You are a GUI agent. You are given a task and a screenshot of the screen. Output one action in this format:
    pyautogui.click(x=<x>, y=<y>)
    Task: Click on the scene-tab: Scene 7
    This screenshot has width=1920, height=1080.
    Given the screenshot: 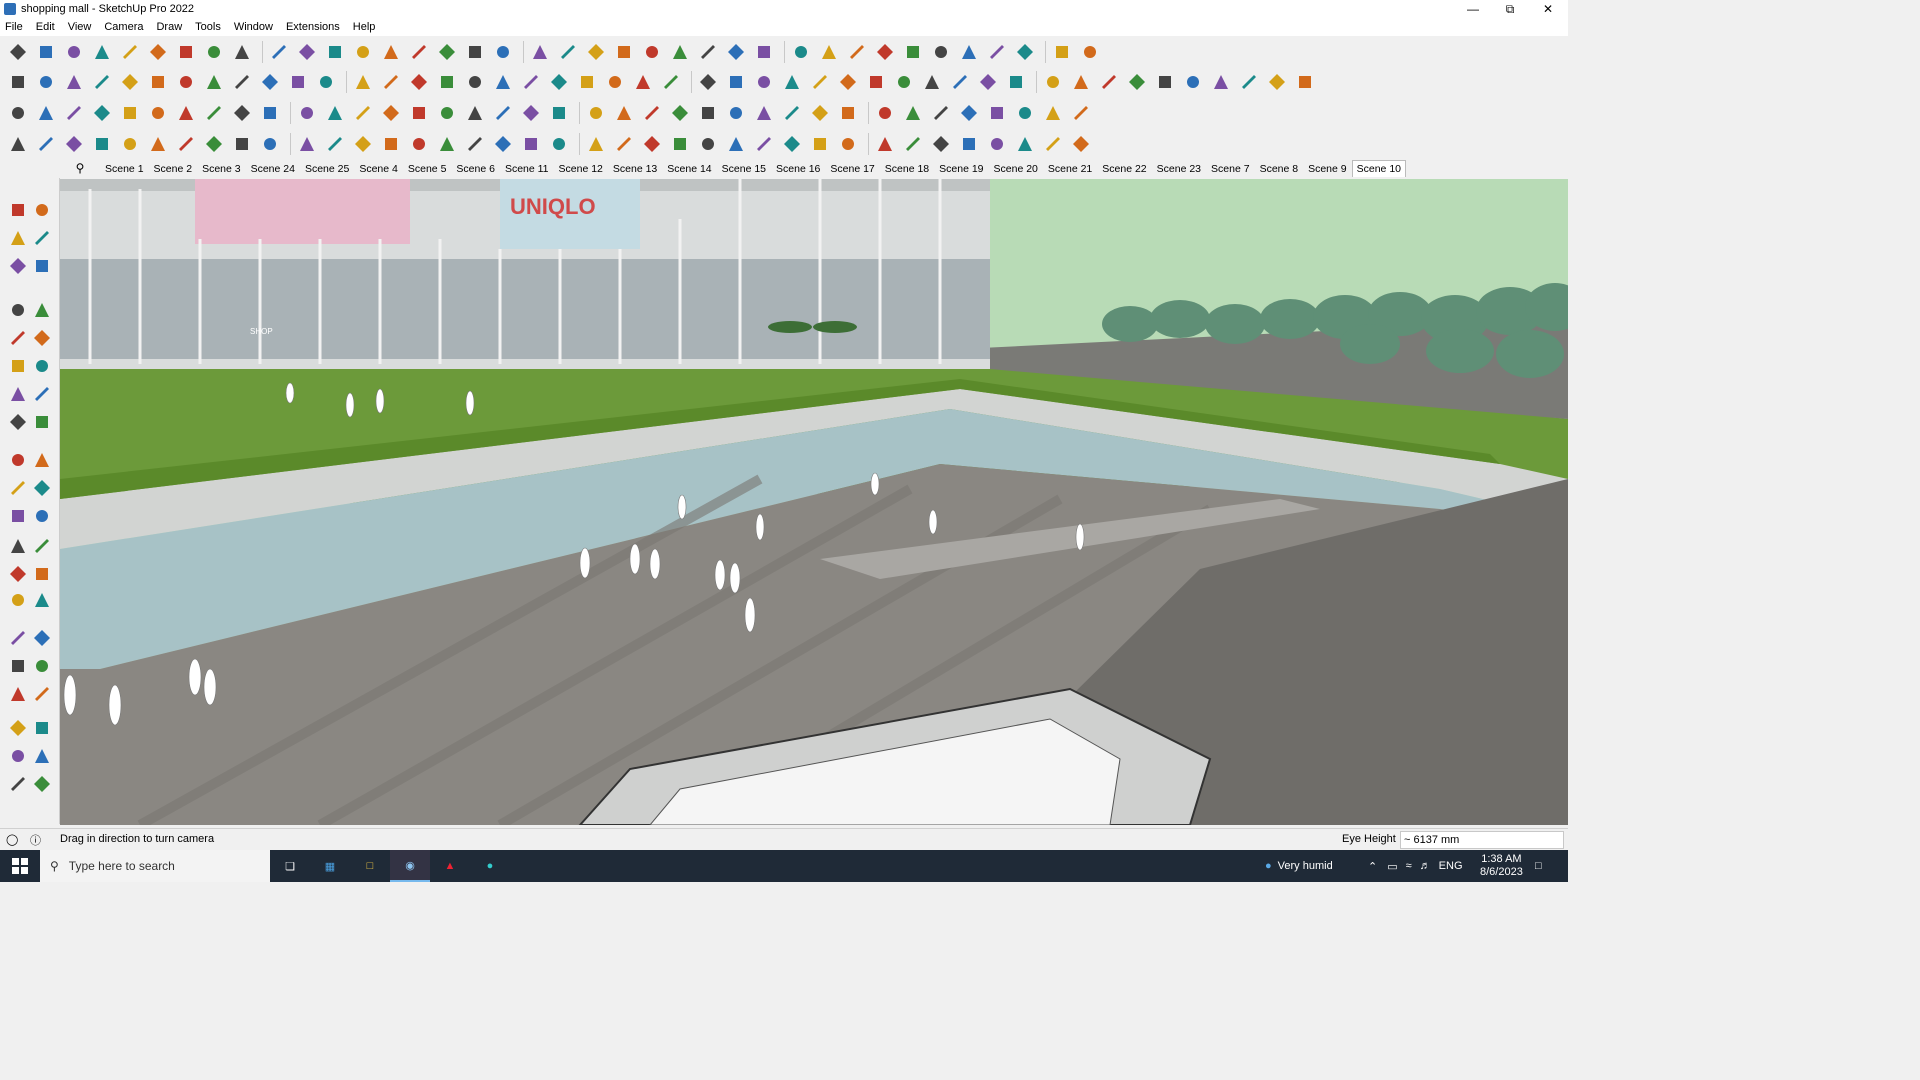 What is the action you would take?
    pyautogui.click(x=1230, y=168)
    